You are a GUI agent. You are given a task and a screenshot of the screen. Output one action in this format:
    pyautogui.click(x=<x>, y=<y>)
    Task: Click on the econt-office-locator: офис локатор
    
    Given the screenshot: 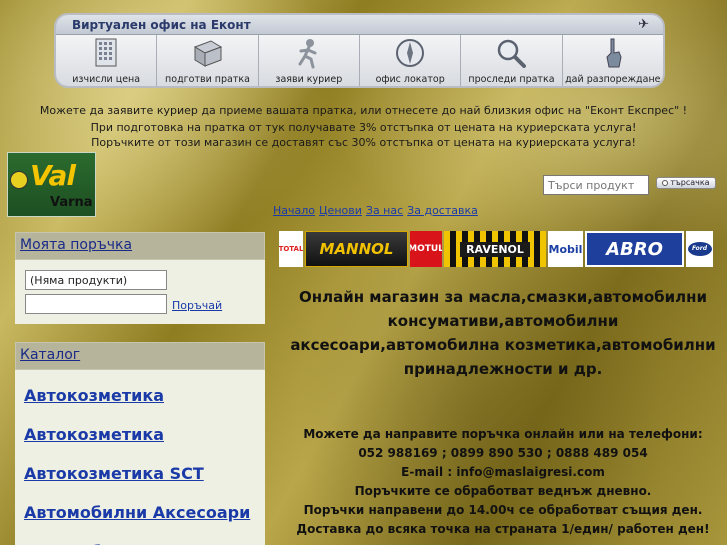 What is the action you would take?
    pyautogui.click(x=410, y=60)
    